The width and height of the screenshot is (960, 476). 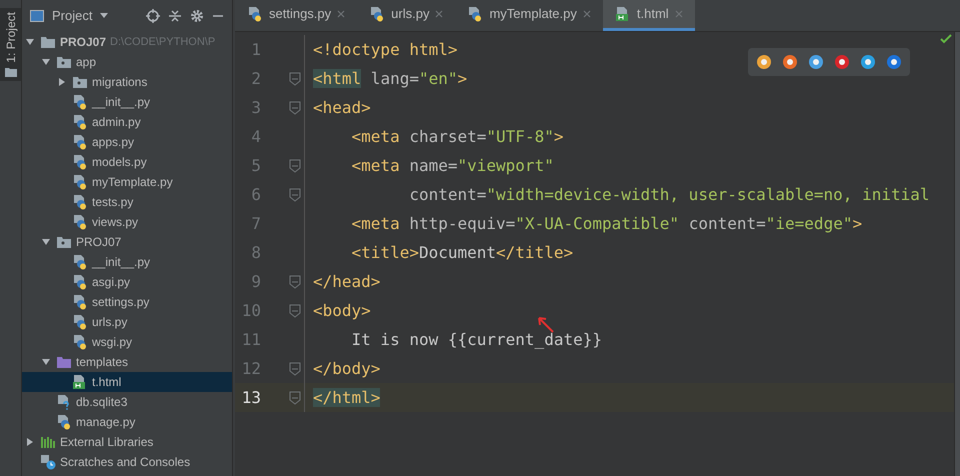 What do you see at coordinates (342, 311) in the screenshot?
I see `code-line: <body>` at bounding box center [342, 311].